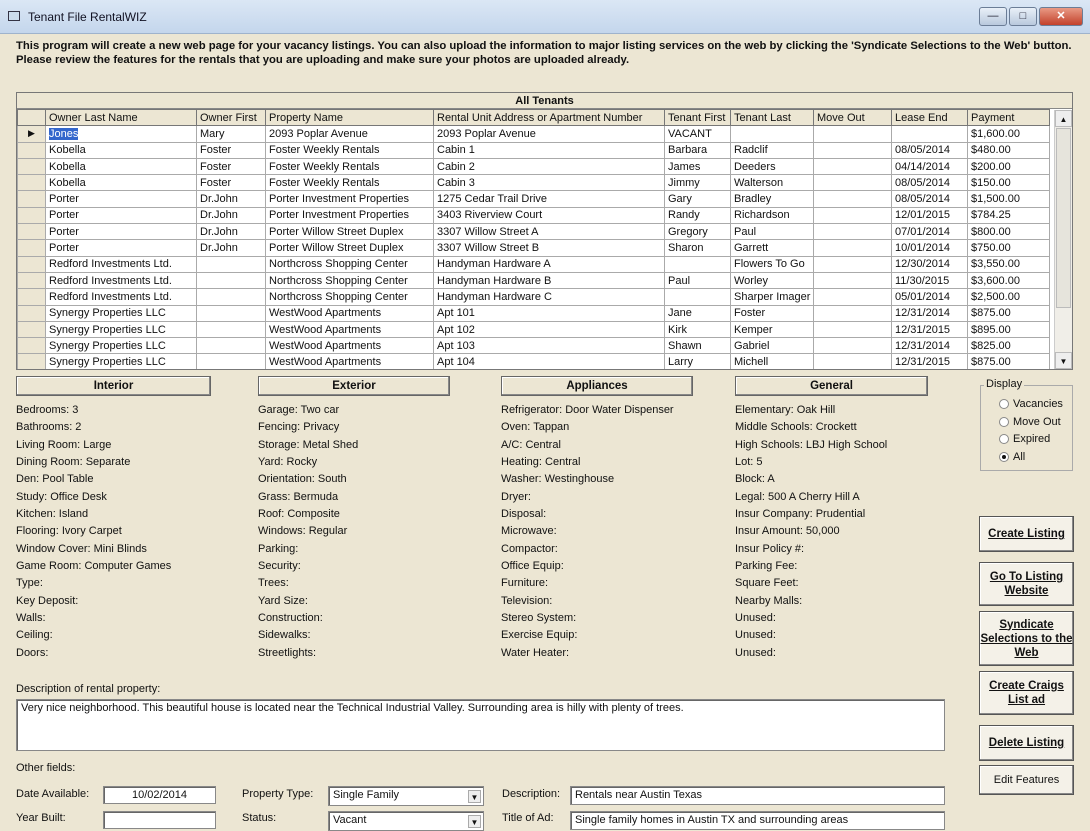 This screenshot has width=1090, height=831. I want to click on table-cell: $480.00, so click(1008, 150).